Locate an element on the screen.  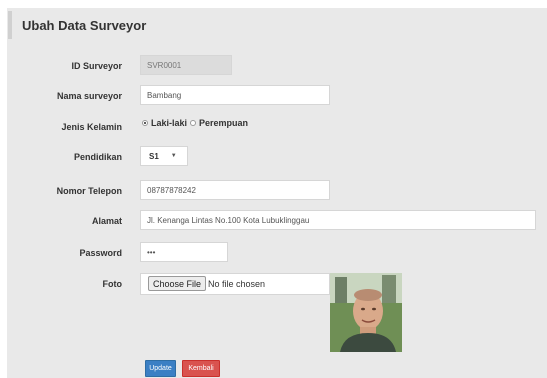
title-accent-bar is located at coordinates (10, 25).